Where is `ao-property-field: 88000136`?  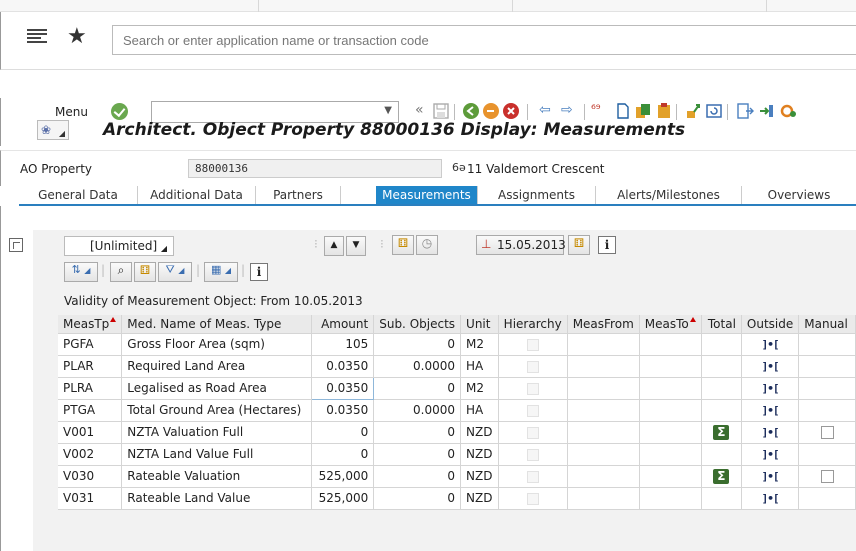 ao-property-field: 88000136 is located at coordinates (315, 168).